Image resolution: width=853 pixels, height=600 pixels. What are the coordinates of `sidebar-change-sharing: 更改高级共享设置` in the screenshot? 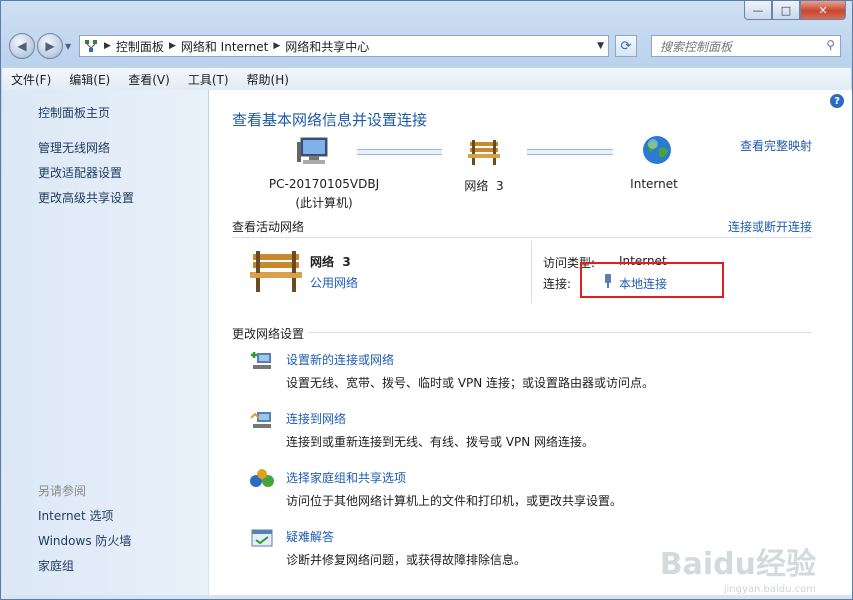 It's located at (86, 197).